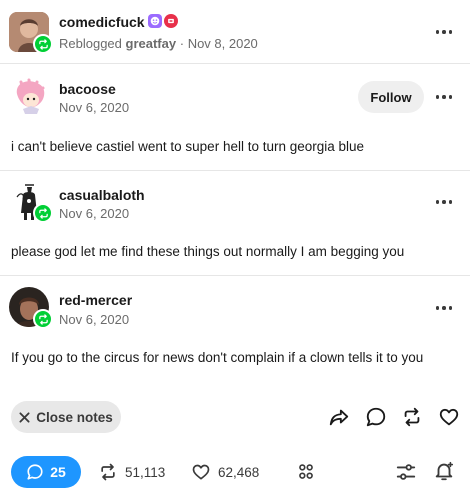 This screenshot has width=470, height=500. What do you see at coordinates (449, 417) in the screenshot?
I see `like-icon` at bounding box center [449, 417].